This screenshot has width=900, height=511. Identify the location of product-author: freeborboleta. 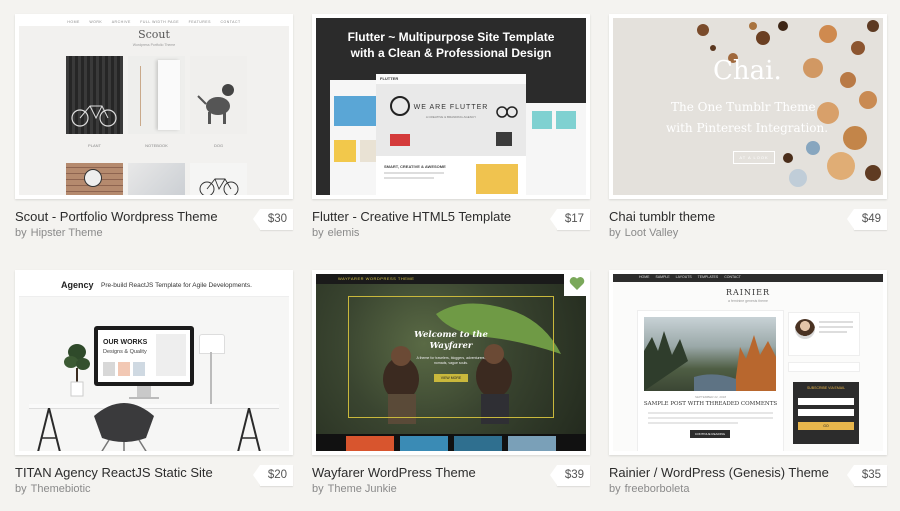
(657, 489).